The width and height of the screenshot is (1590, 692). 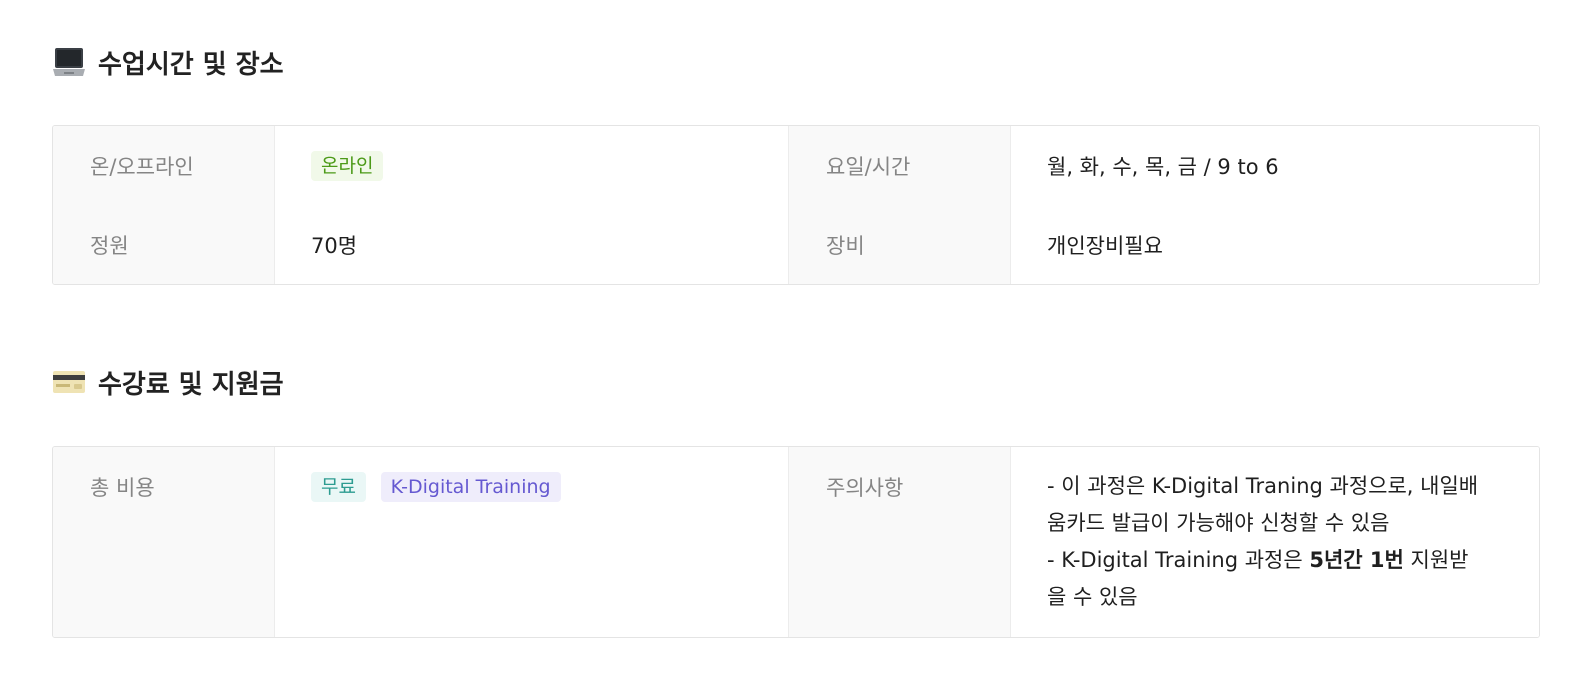 What do you see at coordinates (532, 244) in the screenshot?
I see `capacity-value: 70명` at bounding box center [532, 244].